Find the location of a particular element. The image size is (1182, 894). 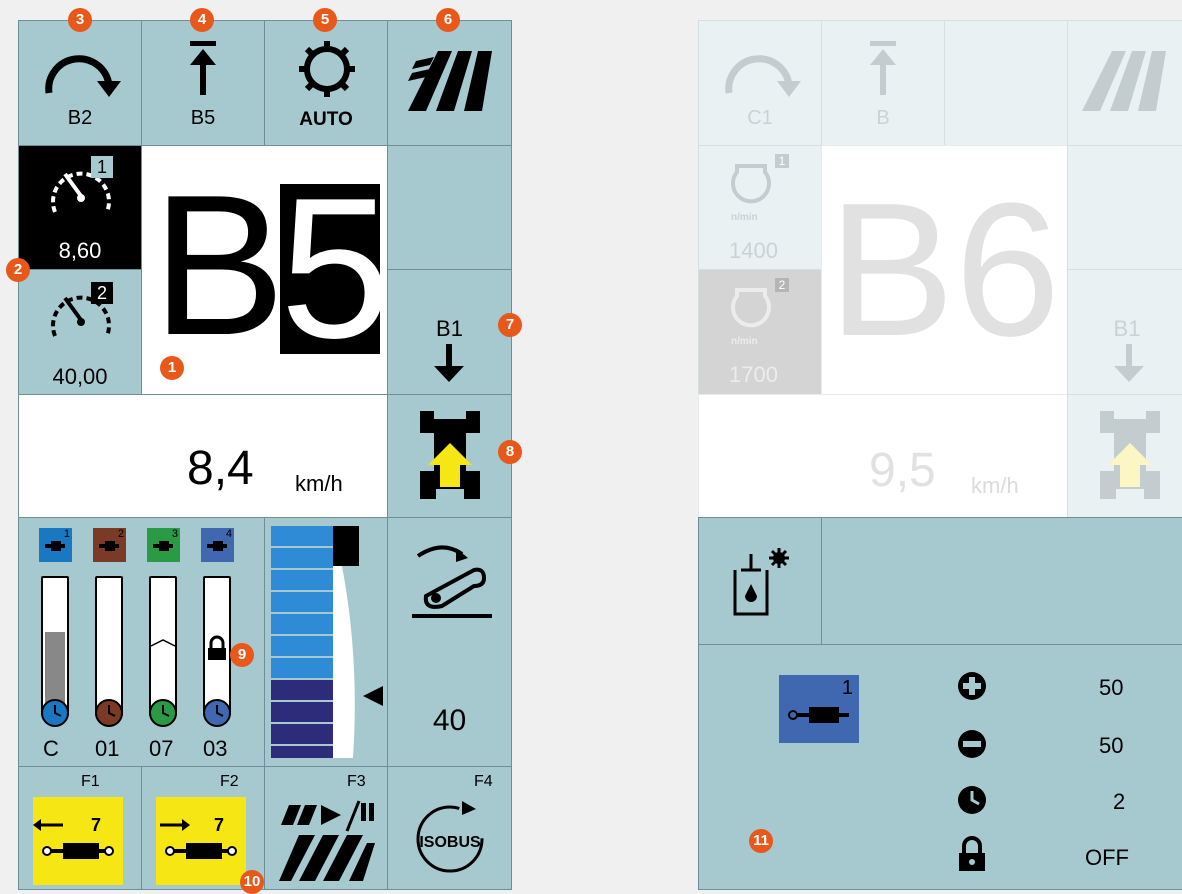

isobus-icon: ISOBUS is located at coordinates (450, 837).